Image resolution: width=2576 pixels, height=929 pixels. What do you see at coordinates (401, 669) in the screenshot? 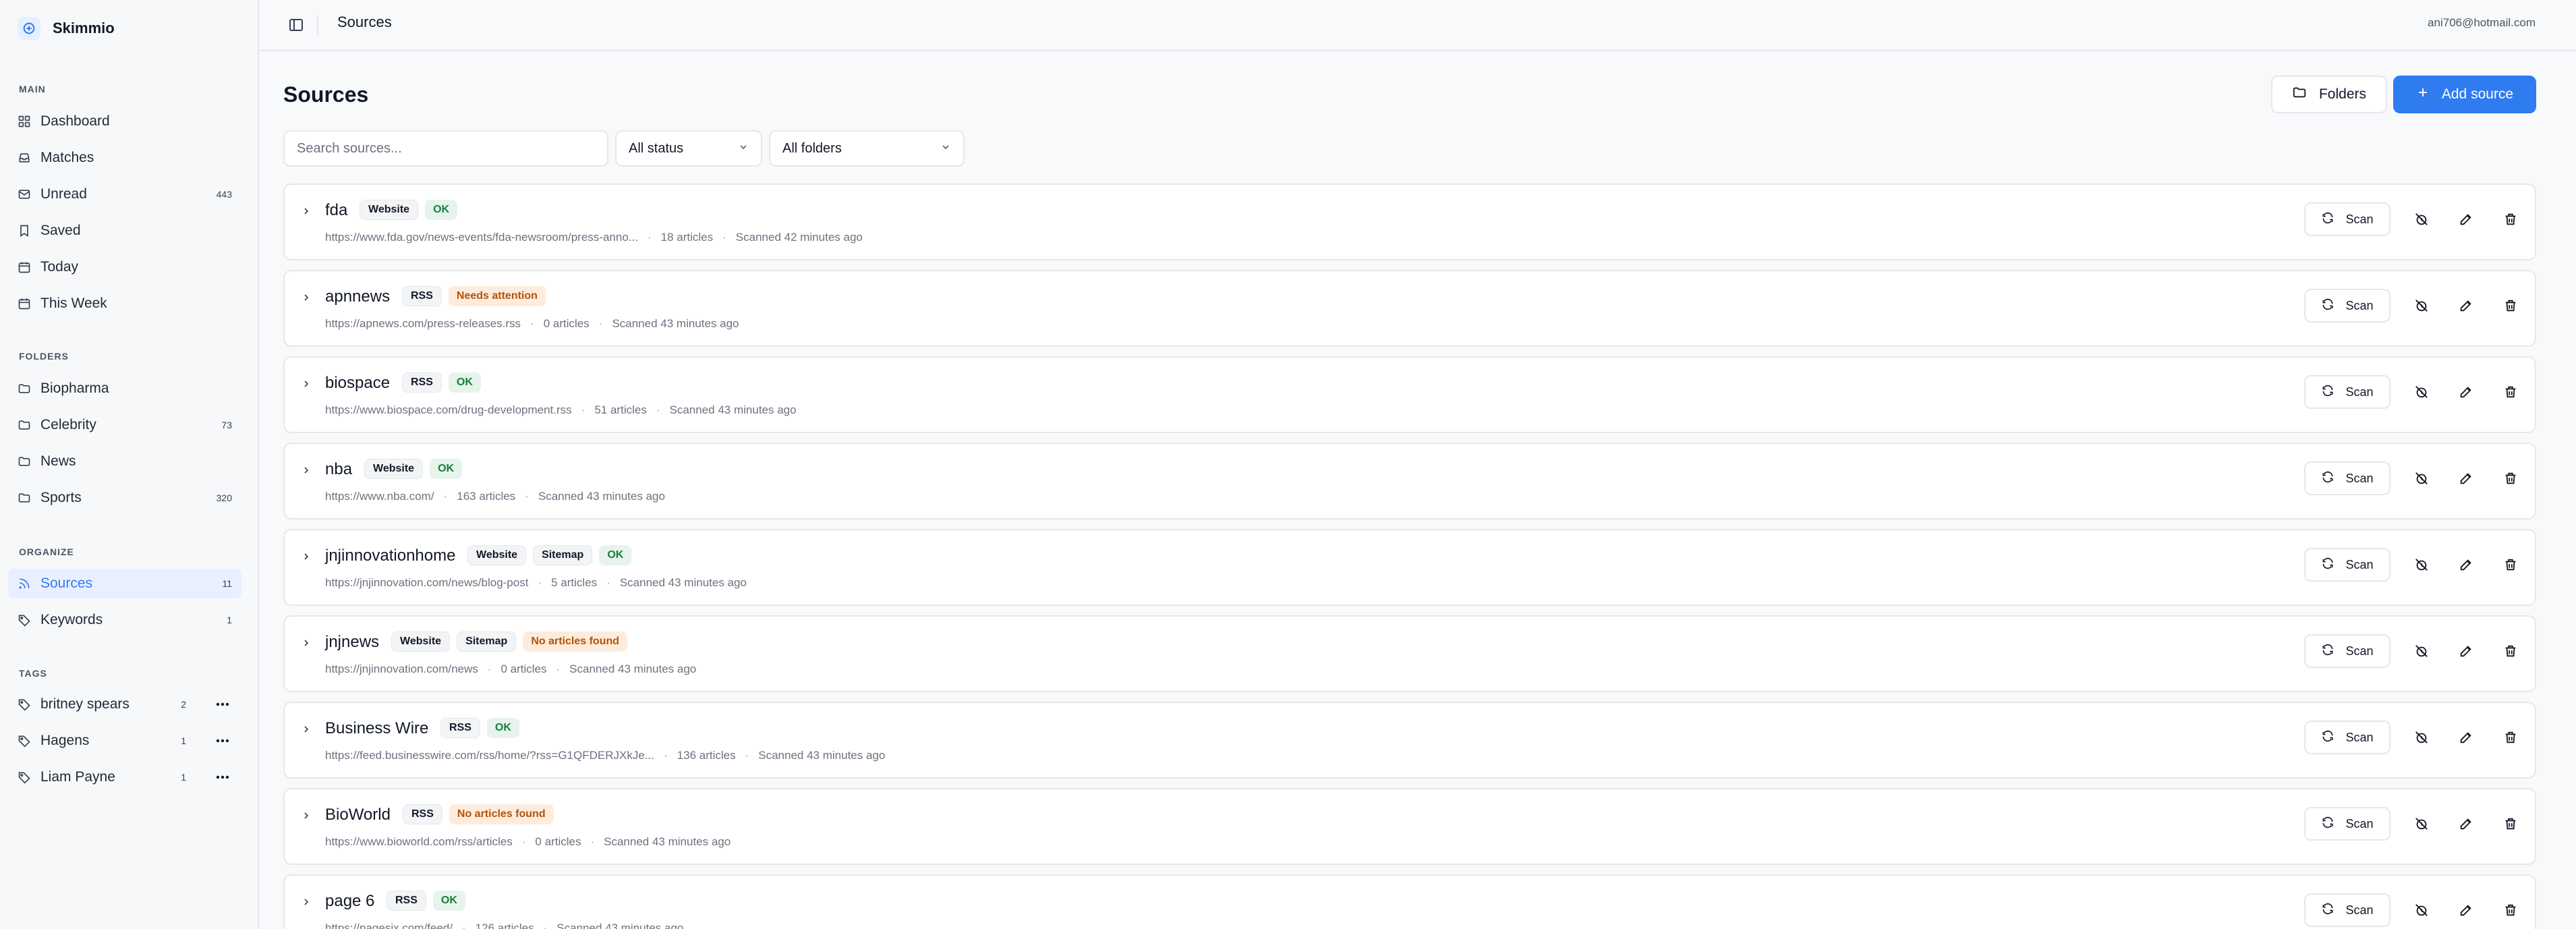
I see `source-url: https://jnjinnovation.com/news` at bounding box center [401, 669].